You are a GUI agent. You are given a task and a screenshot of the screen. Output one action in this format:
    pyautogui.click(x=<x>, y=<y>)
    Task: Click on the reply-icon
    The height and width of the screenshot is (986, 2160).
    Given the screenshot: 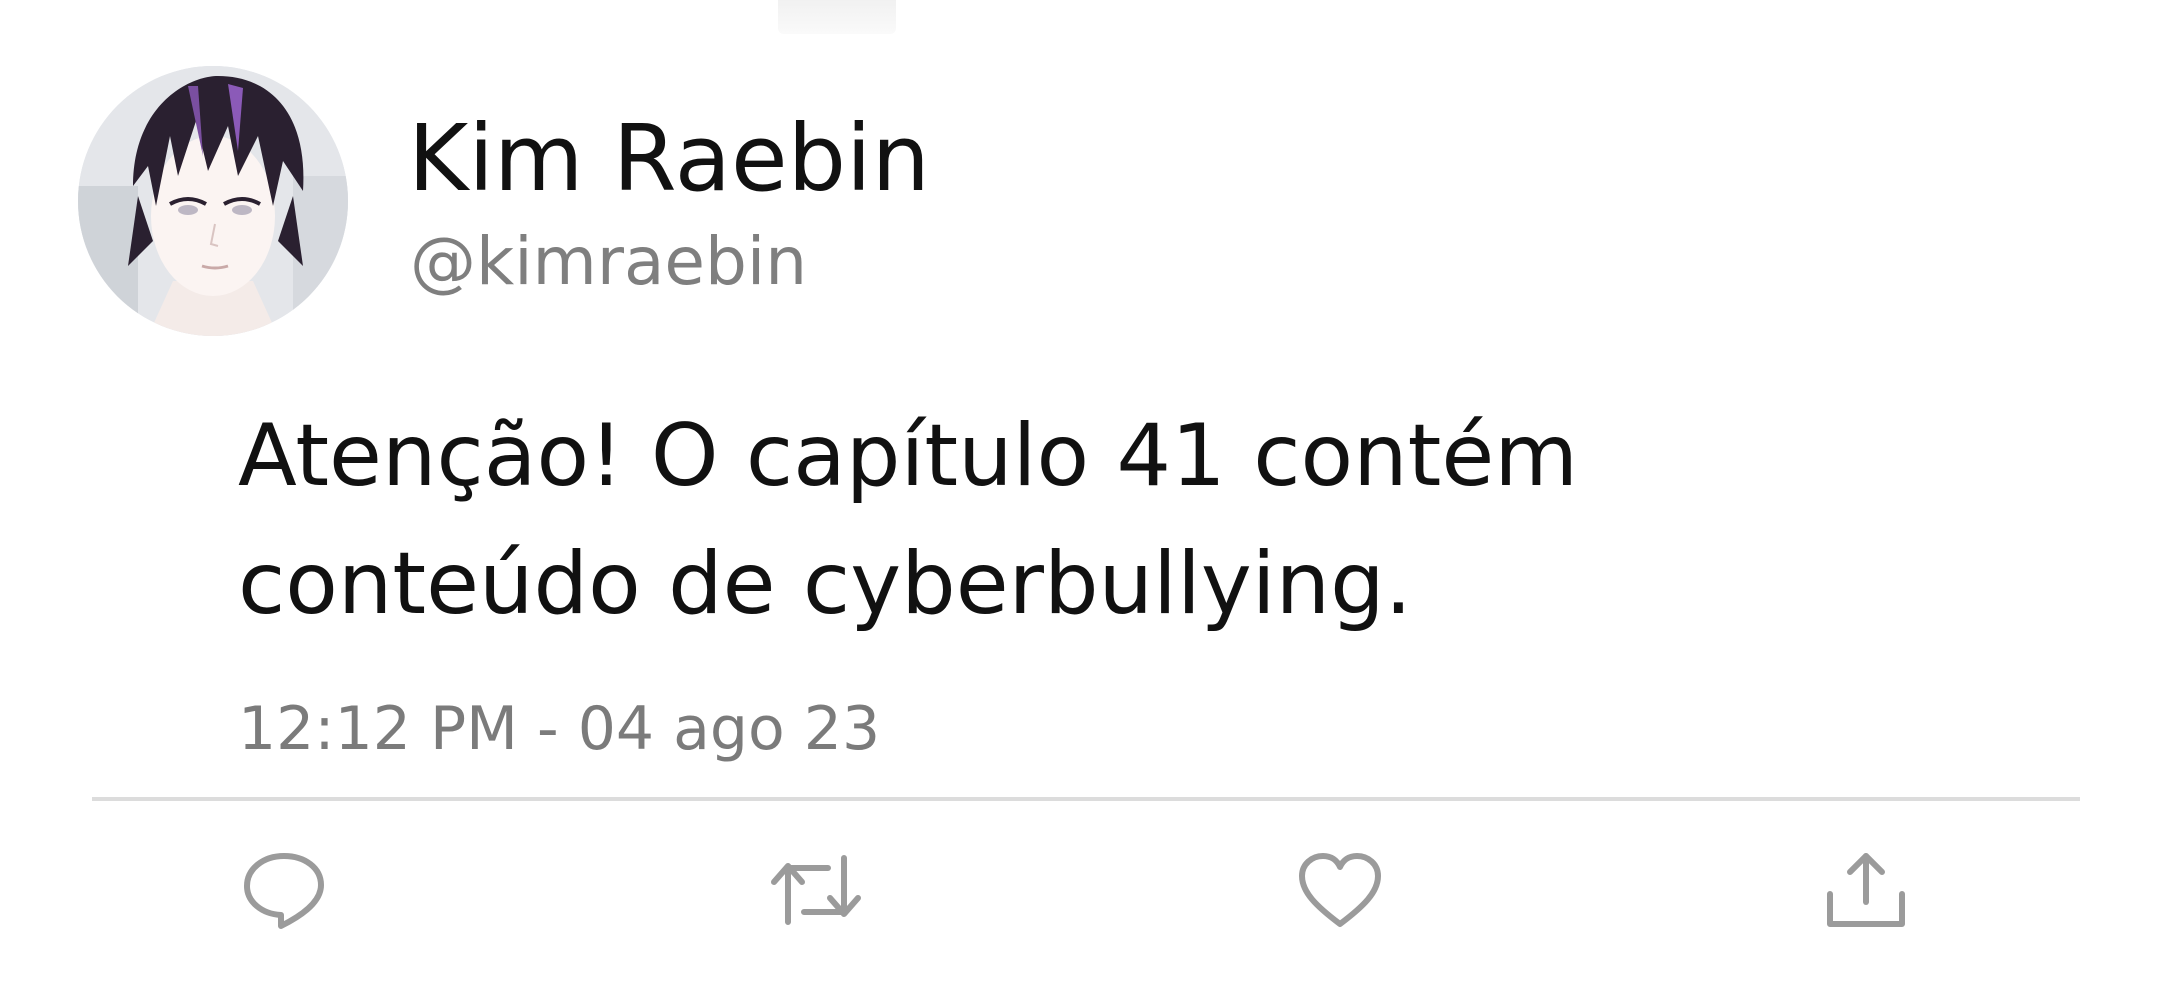 What is the action you would take?
    pyautogui.click(x=284, y=891)
    